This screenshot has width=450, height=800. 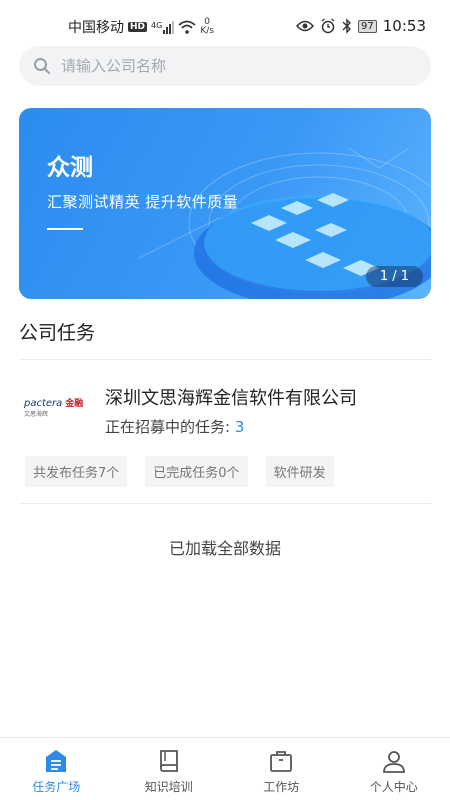 What do you see at coordinates (157, 25) in the screenshot?
I see `network-type-label: 4G` at bounding box center [157, 25].